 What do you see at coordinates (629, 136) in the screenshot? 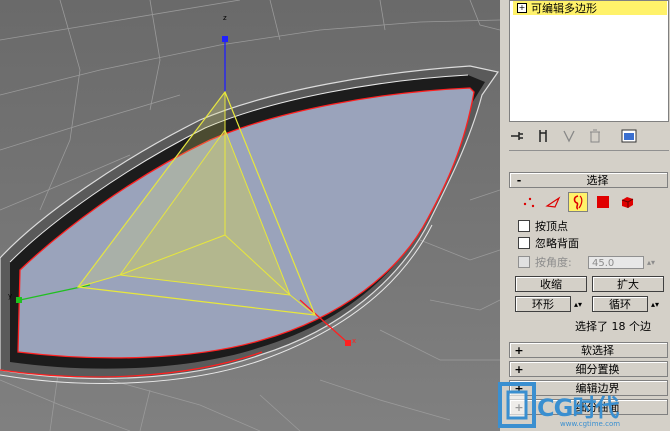
I see `configure-modifier-sets-icon` at bounding box center [629, 136].